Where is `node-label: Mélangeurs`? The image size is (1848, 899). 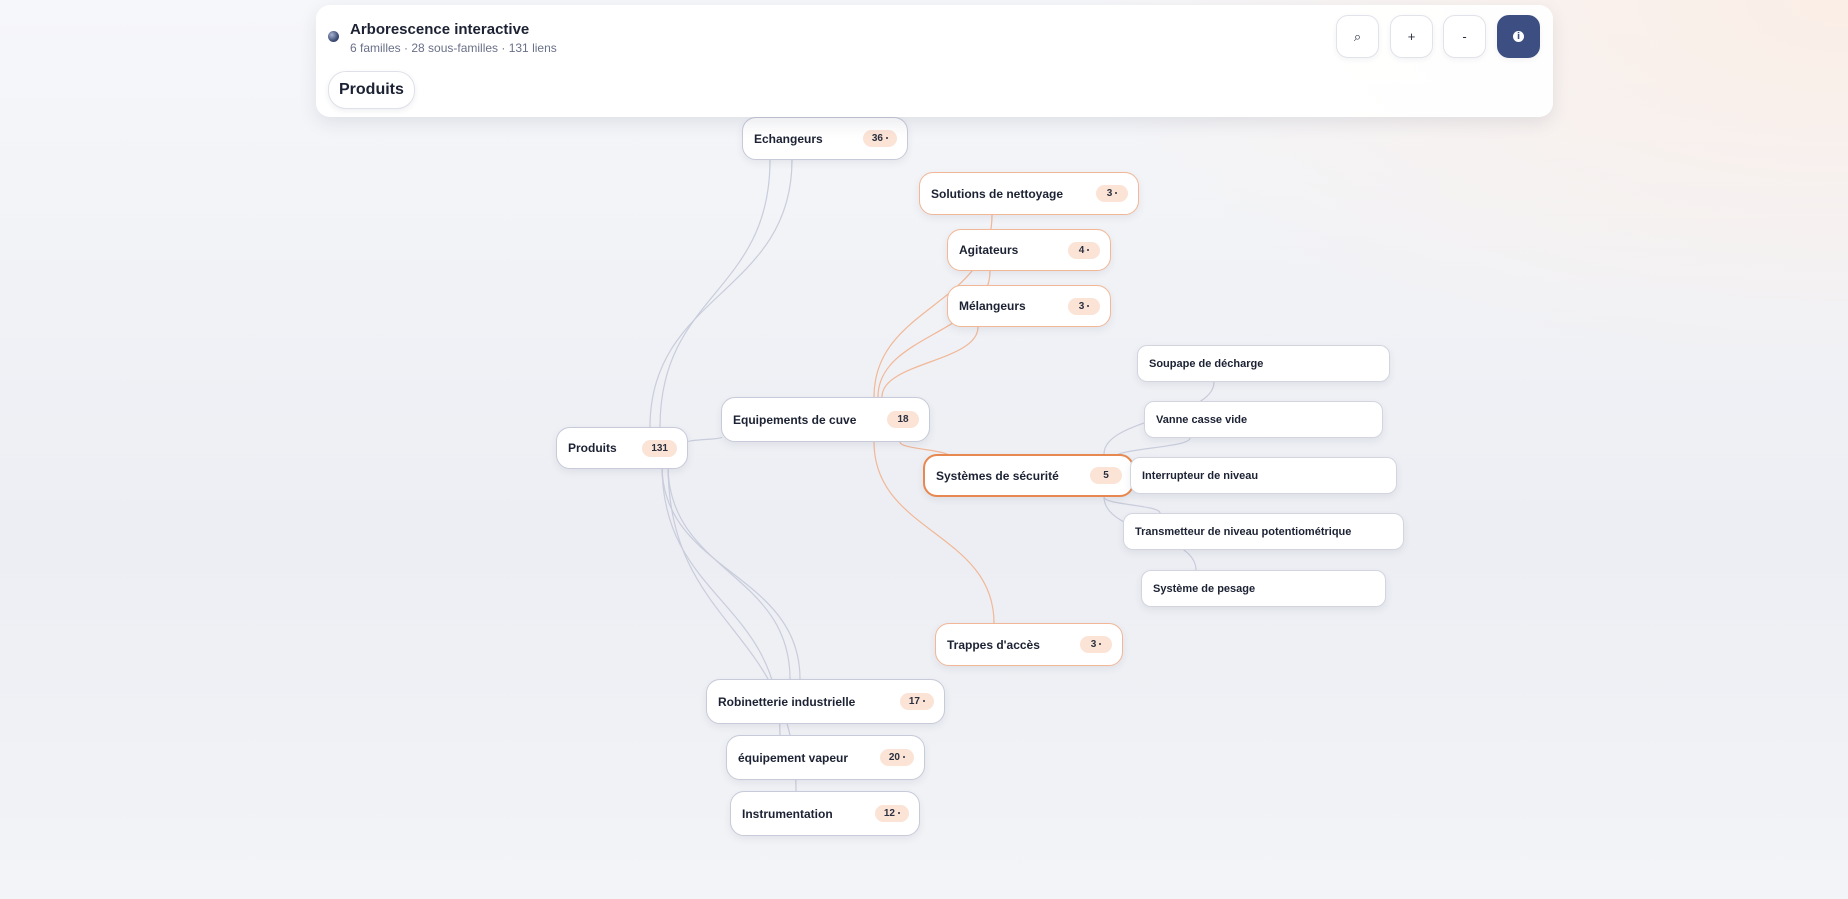
node-label: Mélangeurs is located at coordinates (992, 306).